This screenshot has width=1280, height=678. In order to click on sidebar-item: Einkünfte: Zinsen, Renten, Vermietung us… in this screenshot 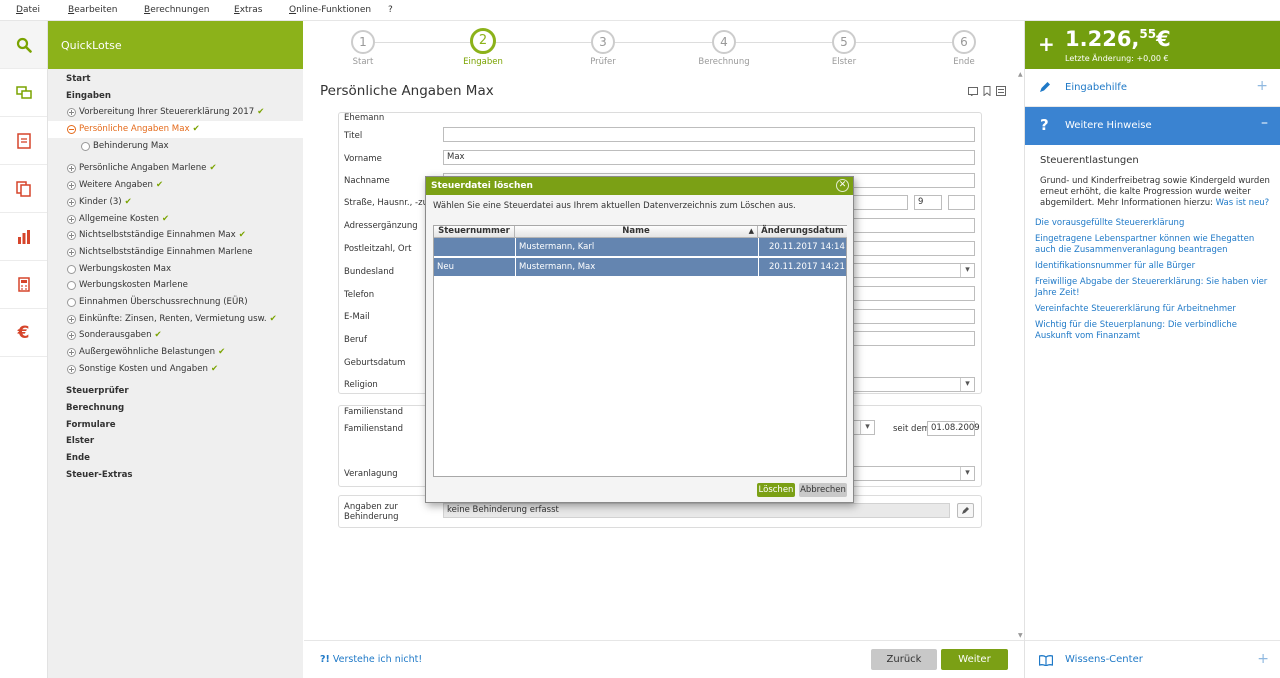, I will do `click(175, 319)`.